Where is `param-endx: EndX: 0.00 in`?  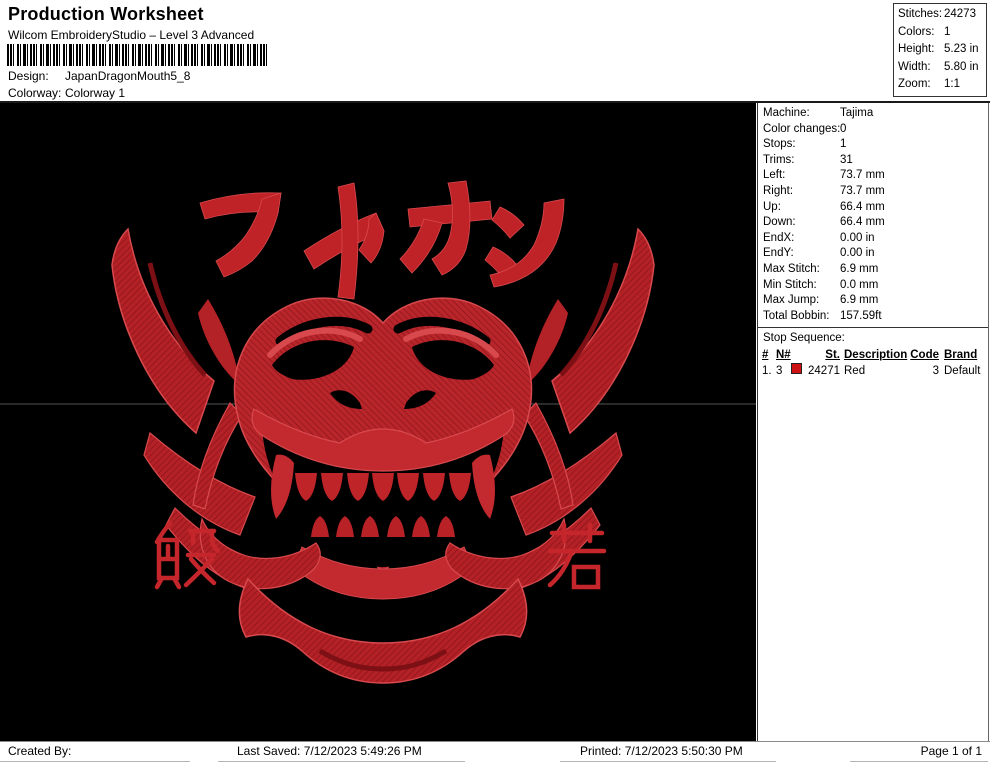
param-endx: EndX: 0.00 in is located at coordinates (819, 237).